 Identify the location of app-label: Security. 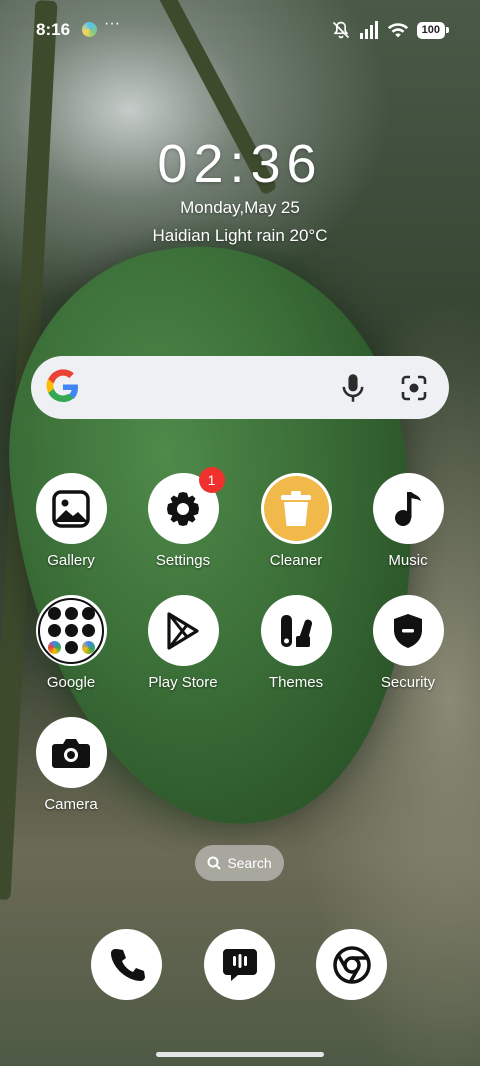
(408, 682).